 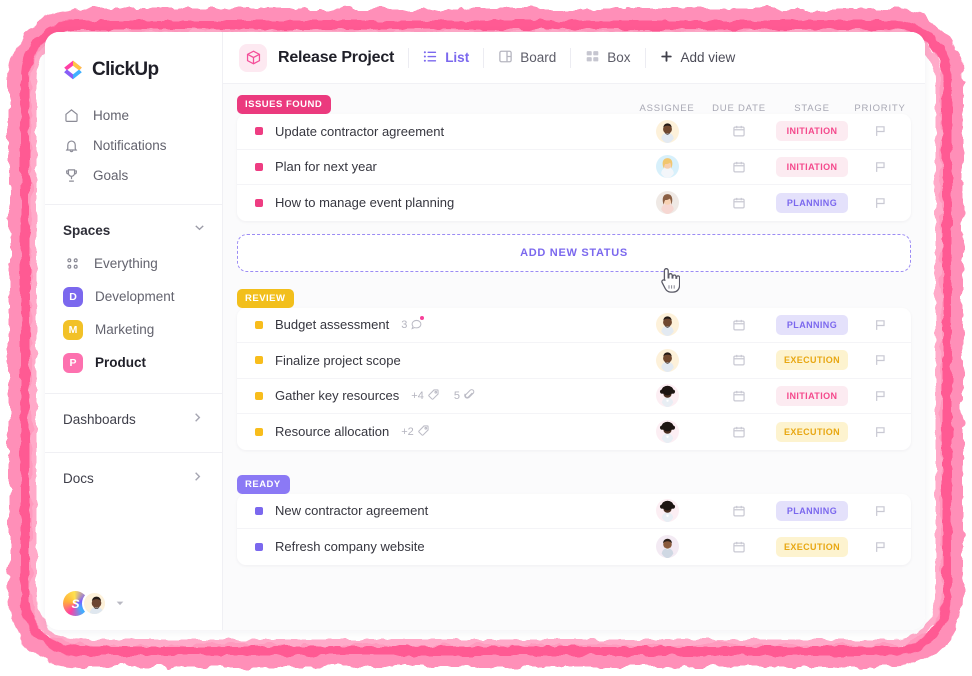 What do you see at coordinates (574, 263) in the screenshot?
I see `add-new-status-button: ADD NEW STATUS` at bounding box center [574, 263].